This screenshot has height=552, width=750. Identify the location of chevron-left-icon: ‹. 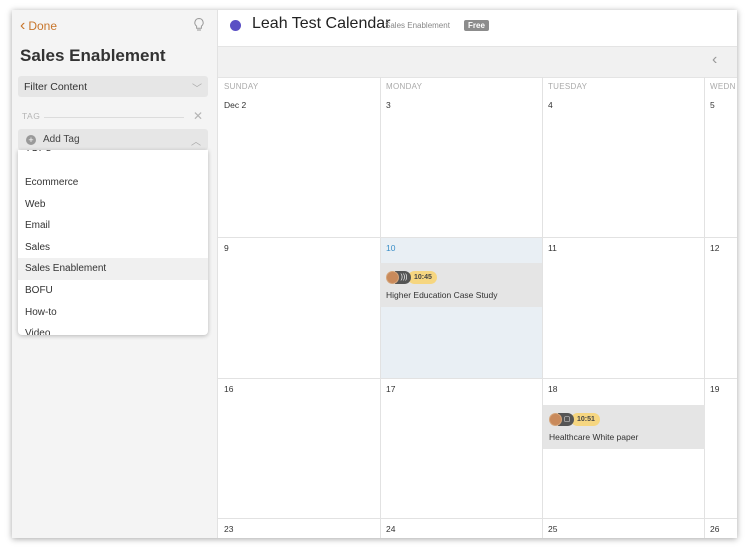
(23, 25).